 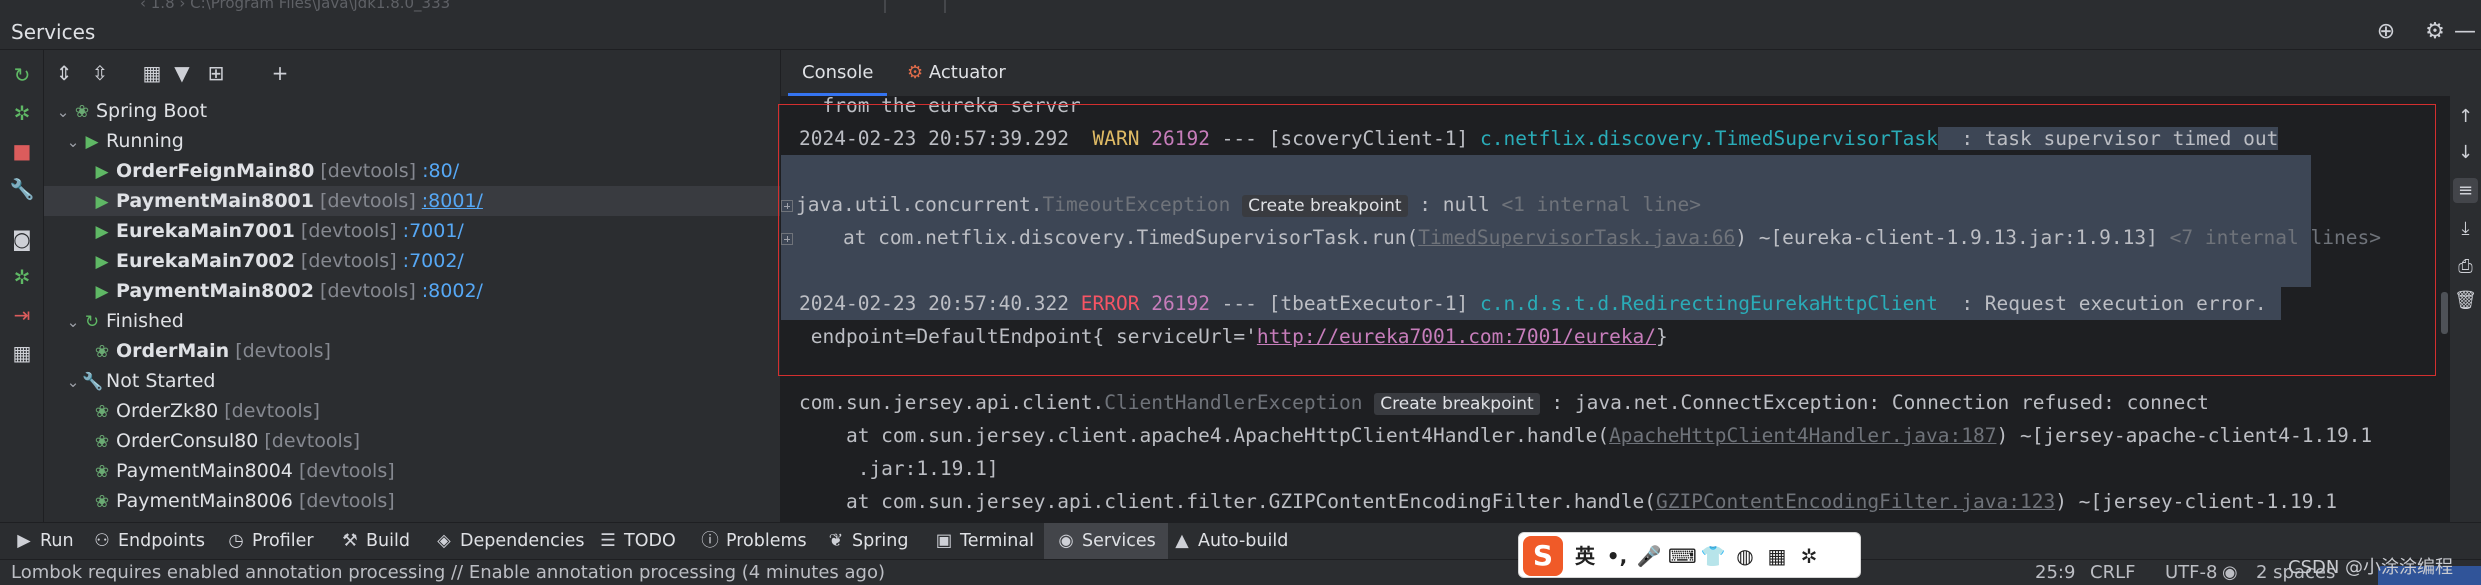 I want to click on group-by-icon: ▦, so click(x=152, y=73).